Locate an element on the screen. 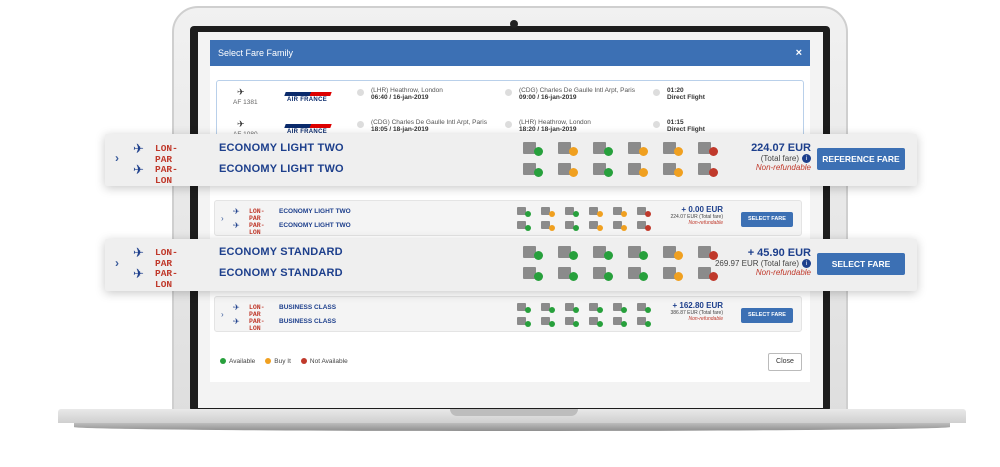 The height and width of the screenshot is (467, 1000). available-icon is located at coordinates (223, 361).